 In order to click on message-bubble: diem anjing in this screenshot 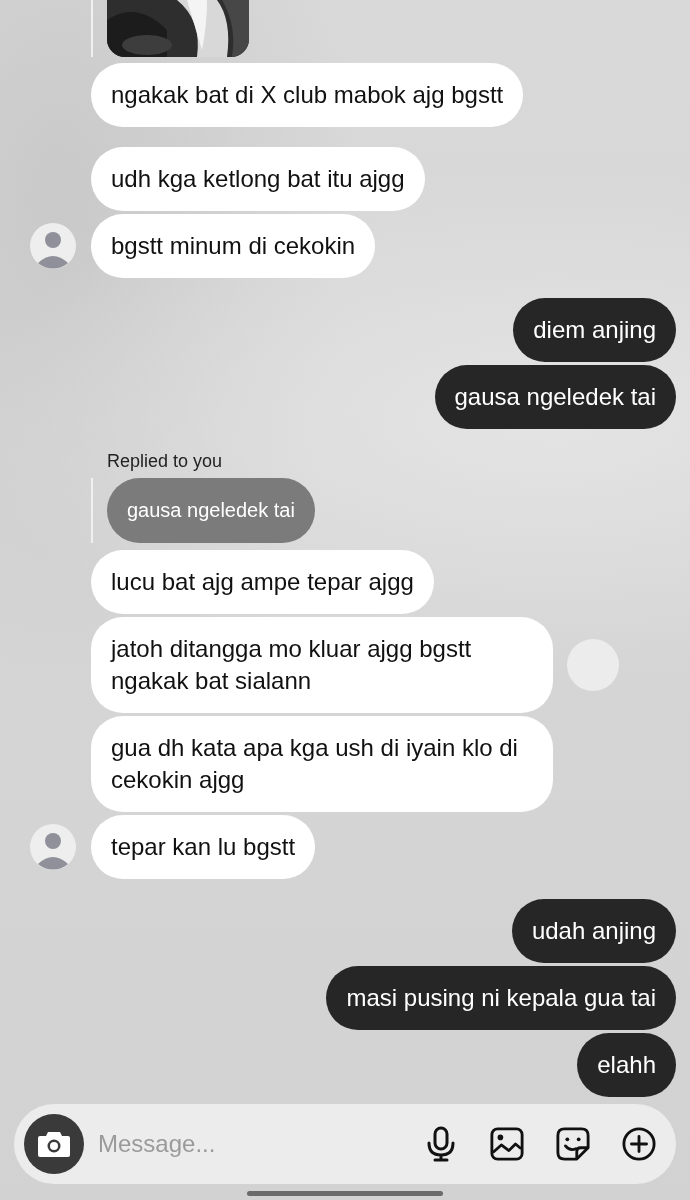, I will do `click(594, 330)`.